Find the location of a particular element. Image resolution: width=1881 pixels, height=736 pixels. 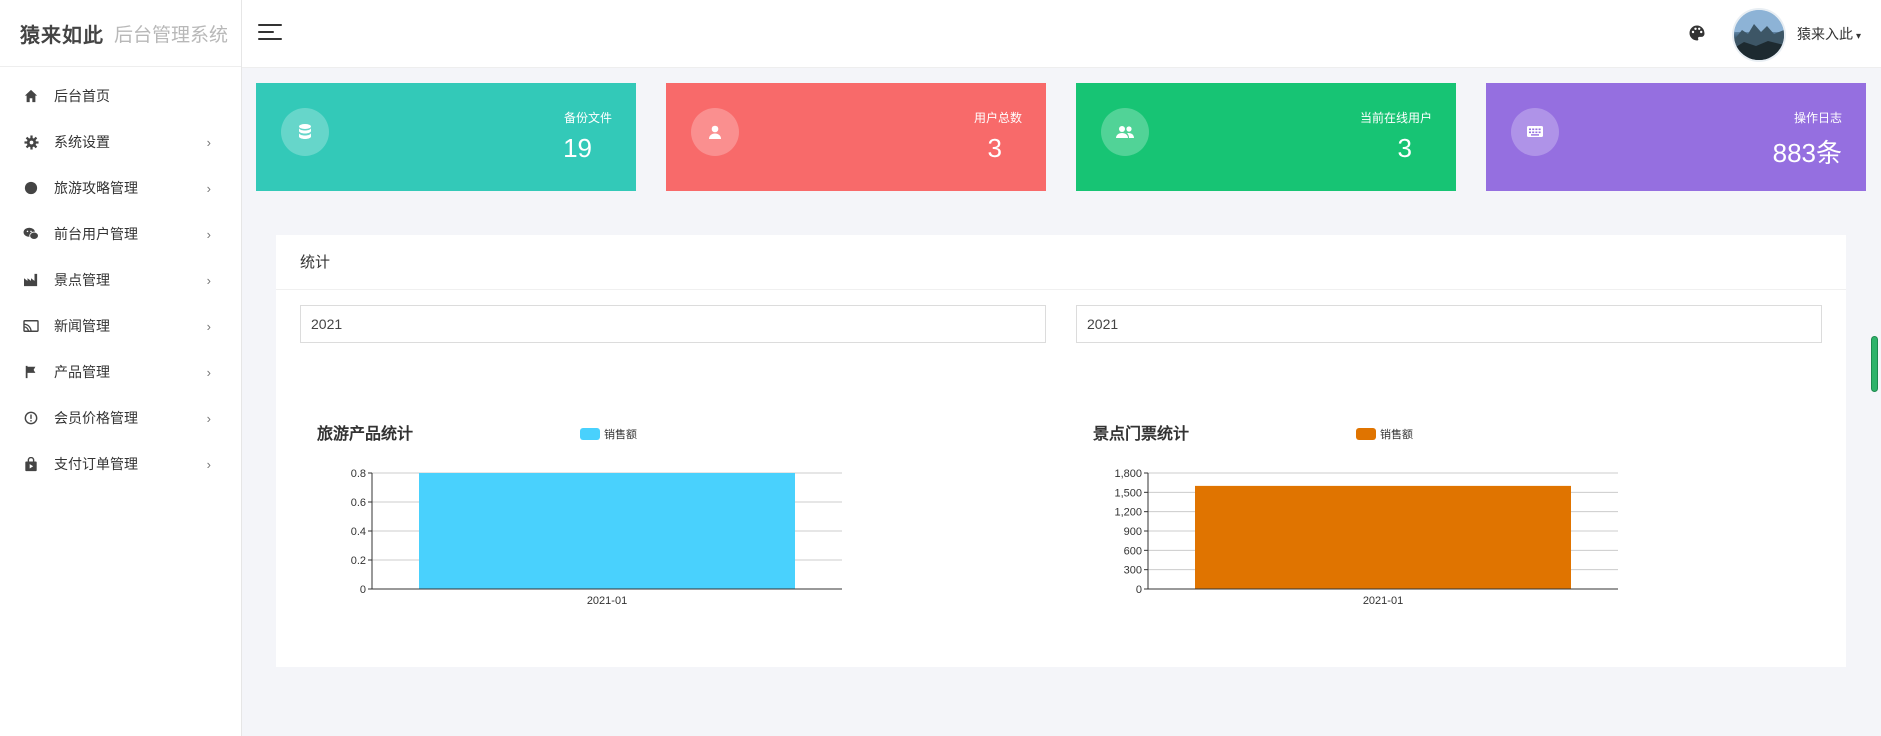

user-menu: 猿来入此 ▾ is located at coordinates (1829, 34).